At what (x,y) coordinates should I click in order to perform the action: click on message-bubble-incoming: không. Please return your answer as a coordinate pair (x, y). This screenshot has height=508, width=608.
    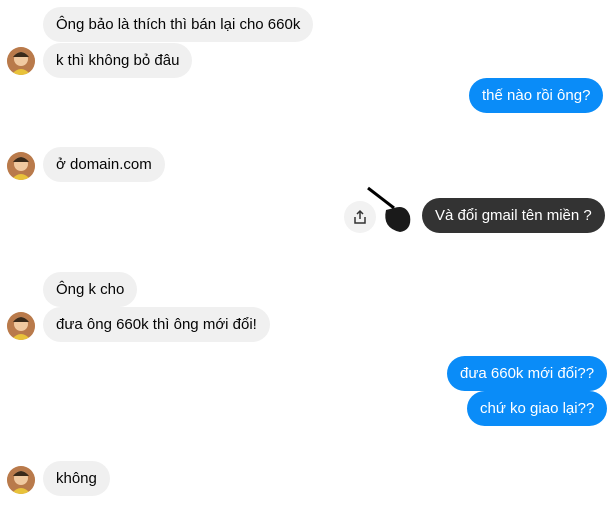
    Looking at the image, I should click on (76, 478).